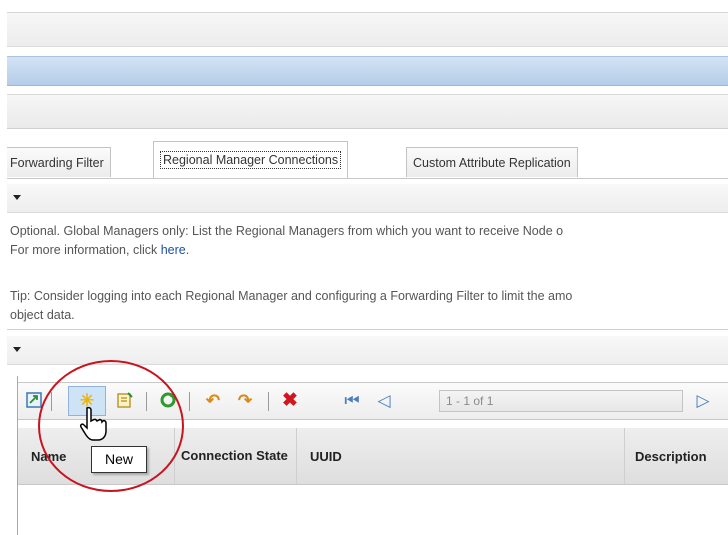  What do you see at coordinates (367, 71) in the screenshot?
I see `title-bar` at bounding box center [367, 71].